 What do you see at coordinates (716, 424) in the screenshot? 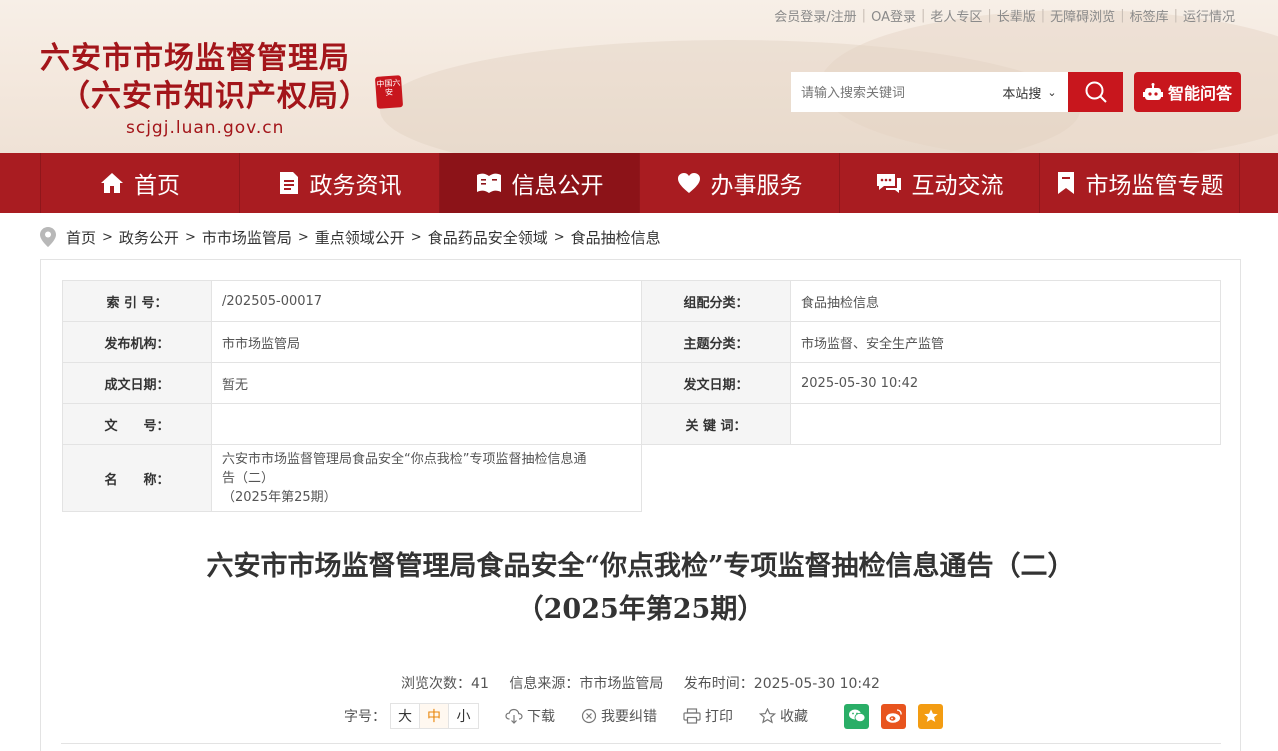
I see `keywords-label: 关 键 词：` at bounding box center [716, 424].